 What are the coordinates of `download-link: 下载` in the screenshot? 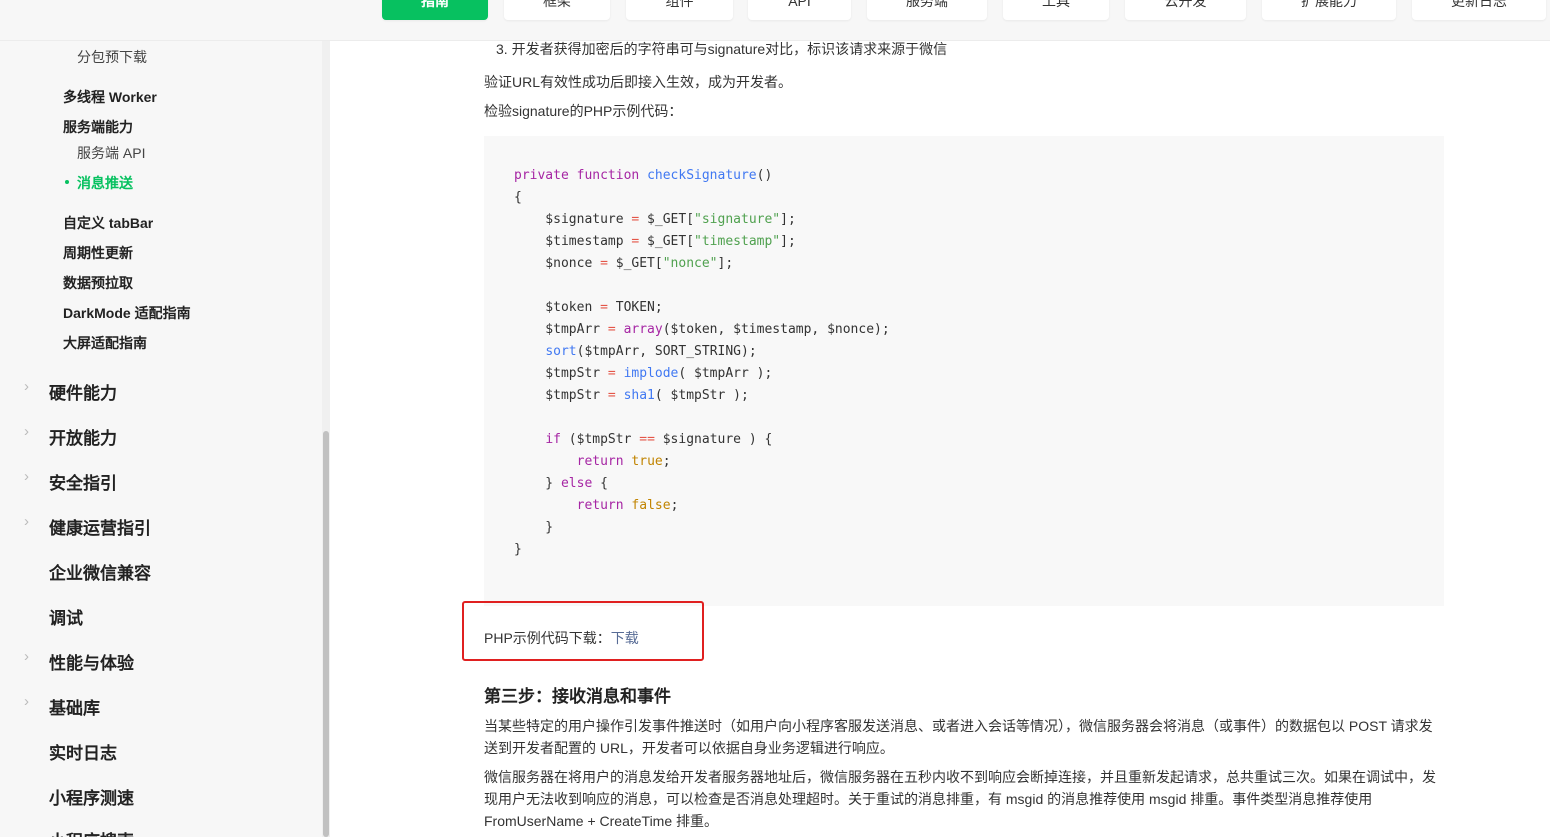 It's located at (625, 638).